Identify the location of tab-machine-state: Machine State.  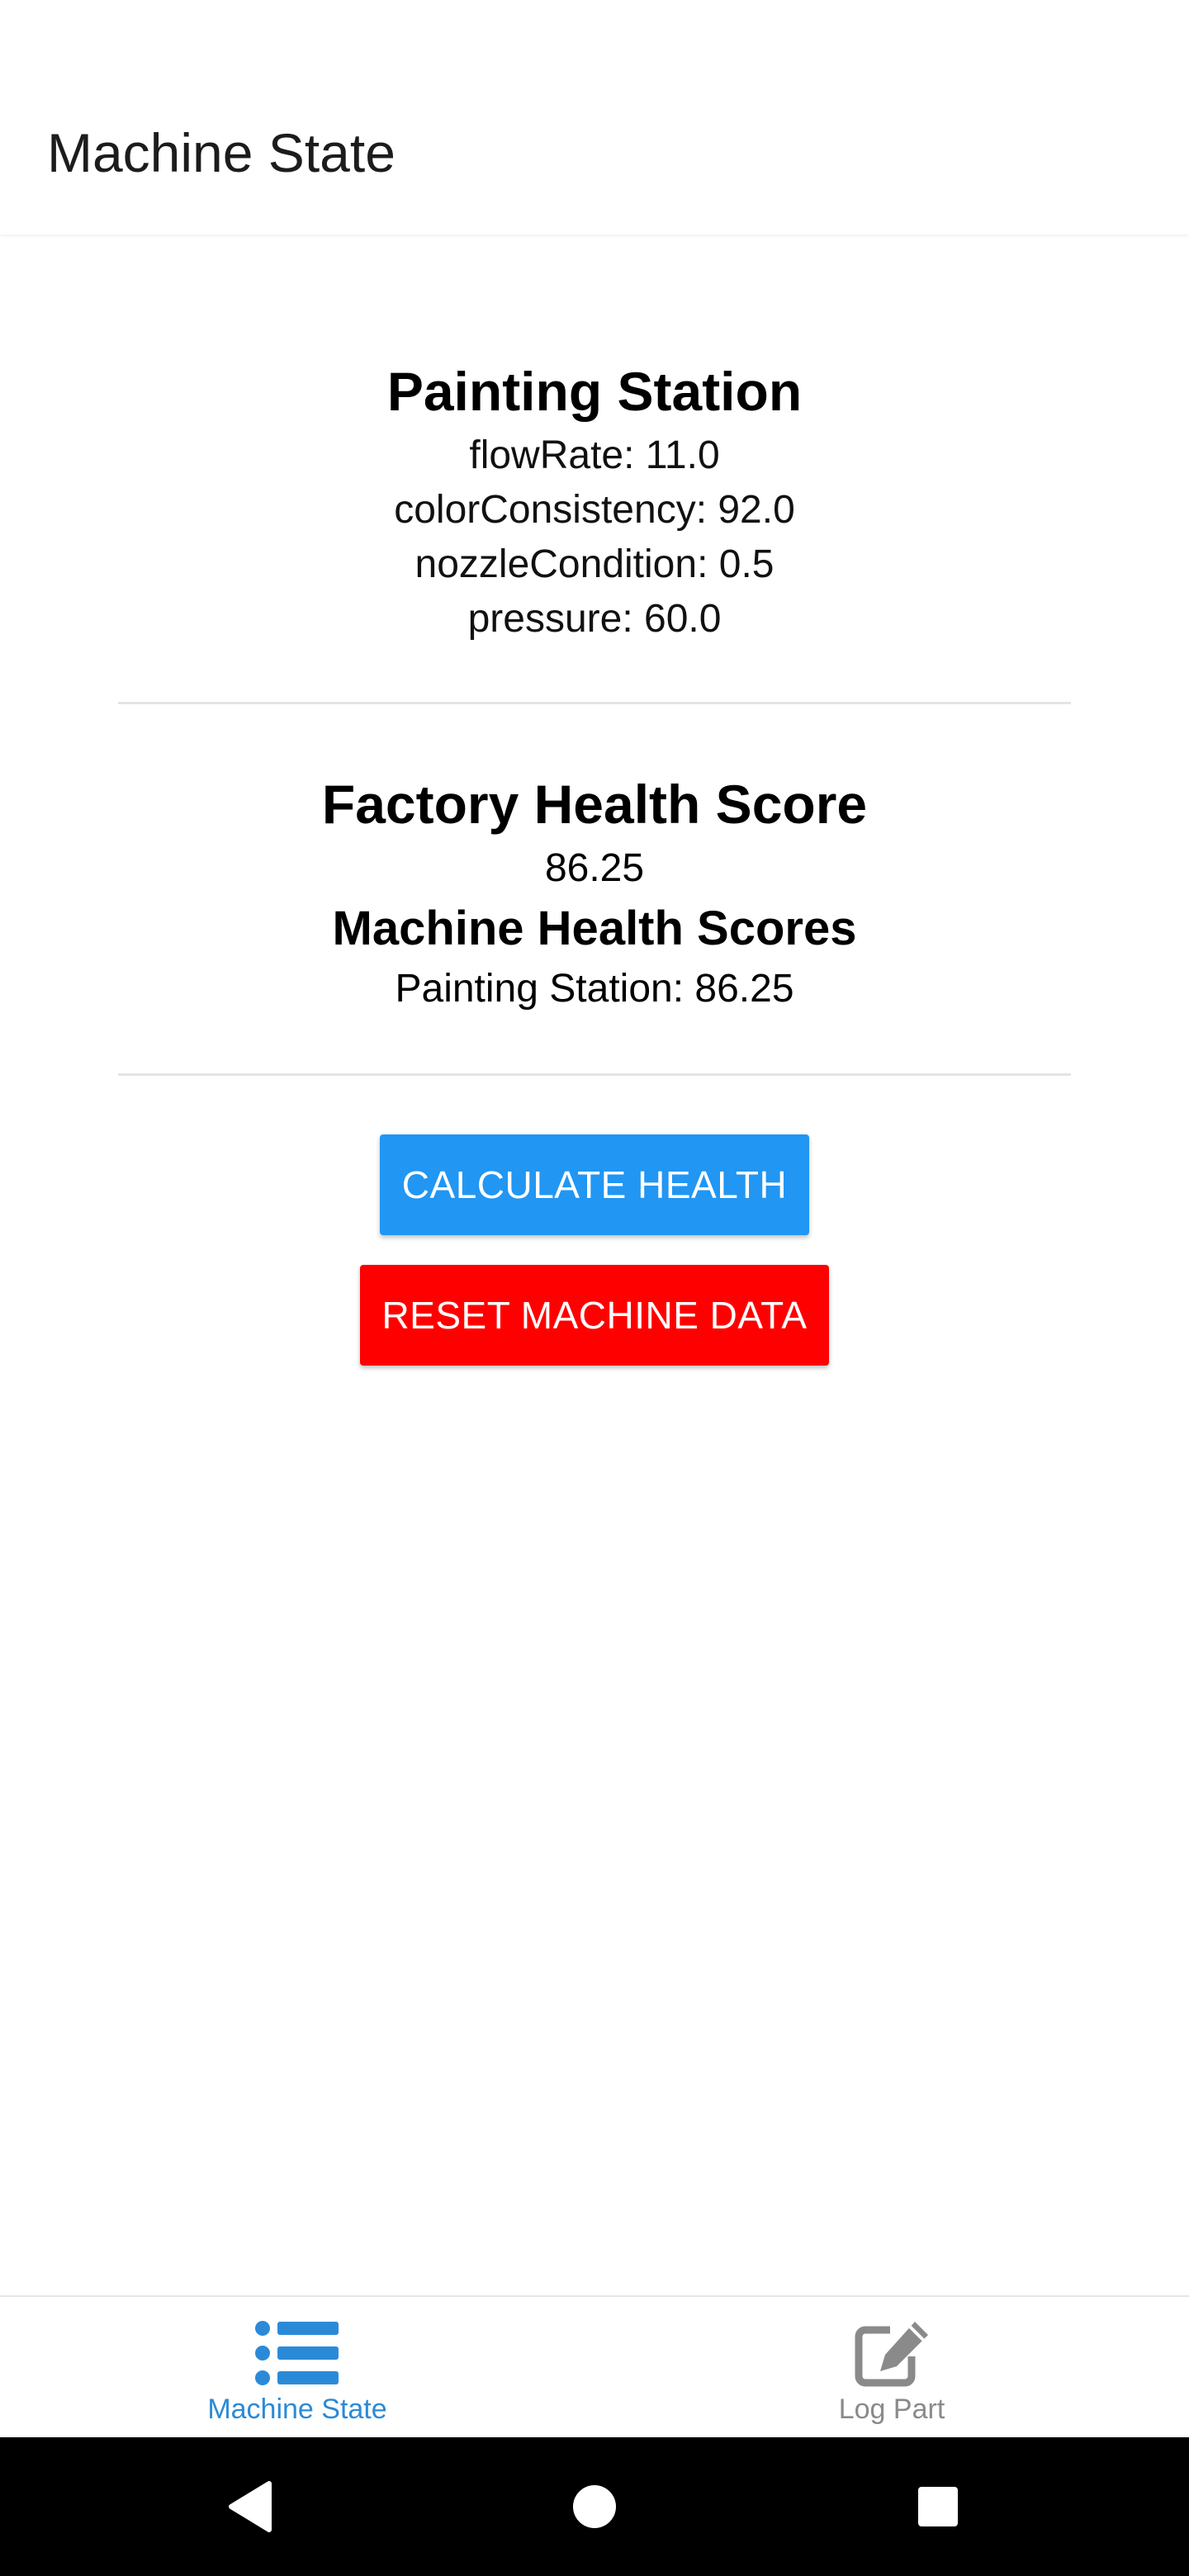
(297, 2368).